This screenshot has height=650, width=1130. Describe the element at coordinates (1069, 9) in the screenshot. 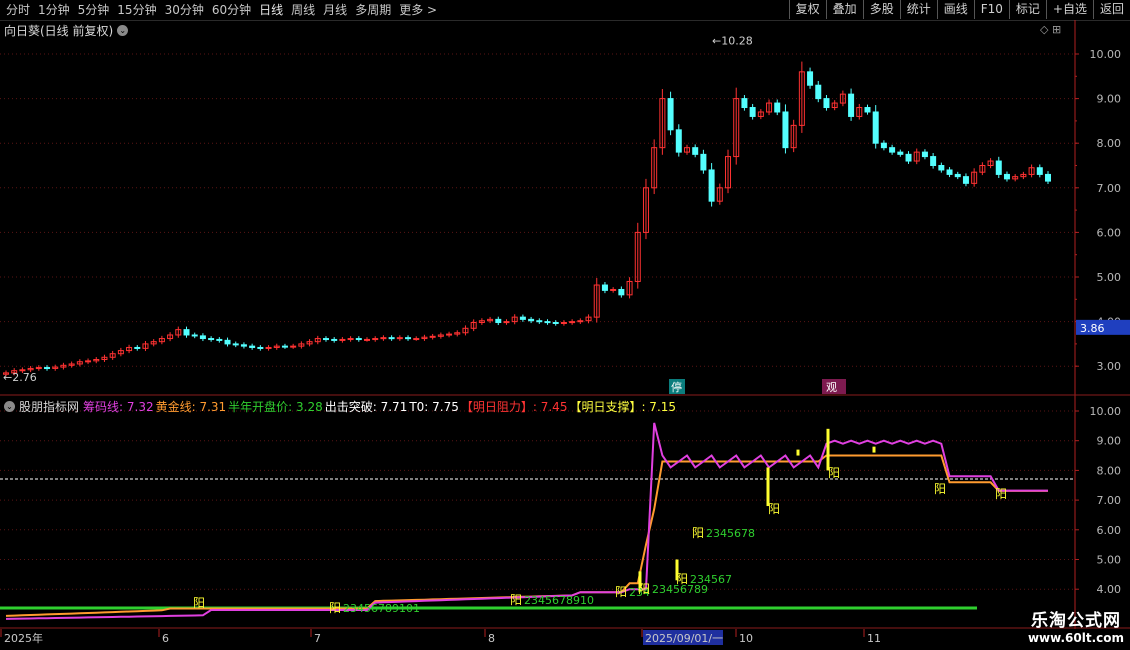

I see `tool-button: +自选` at that location.